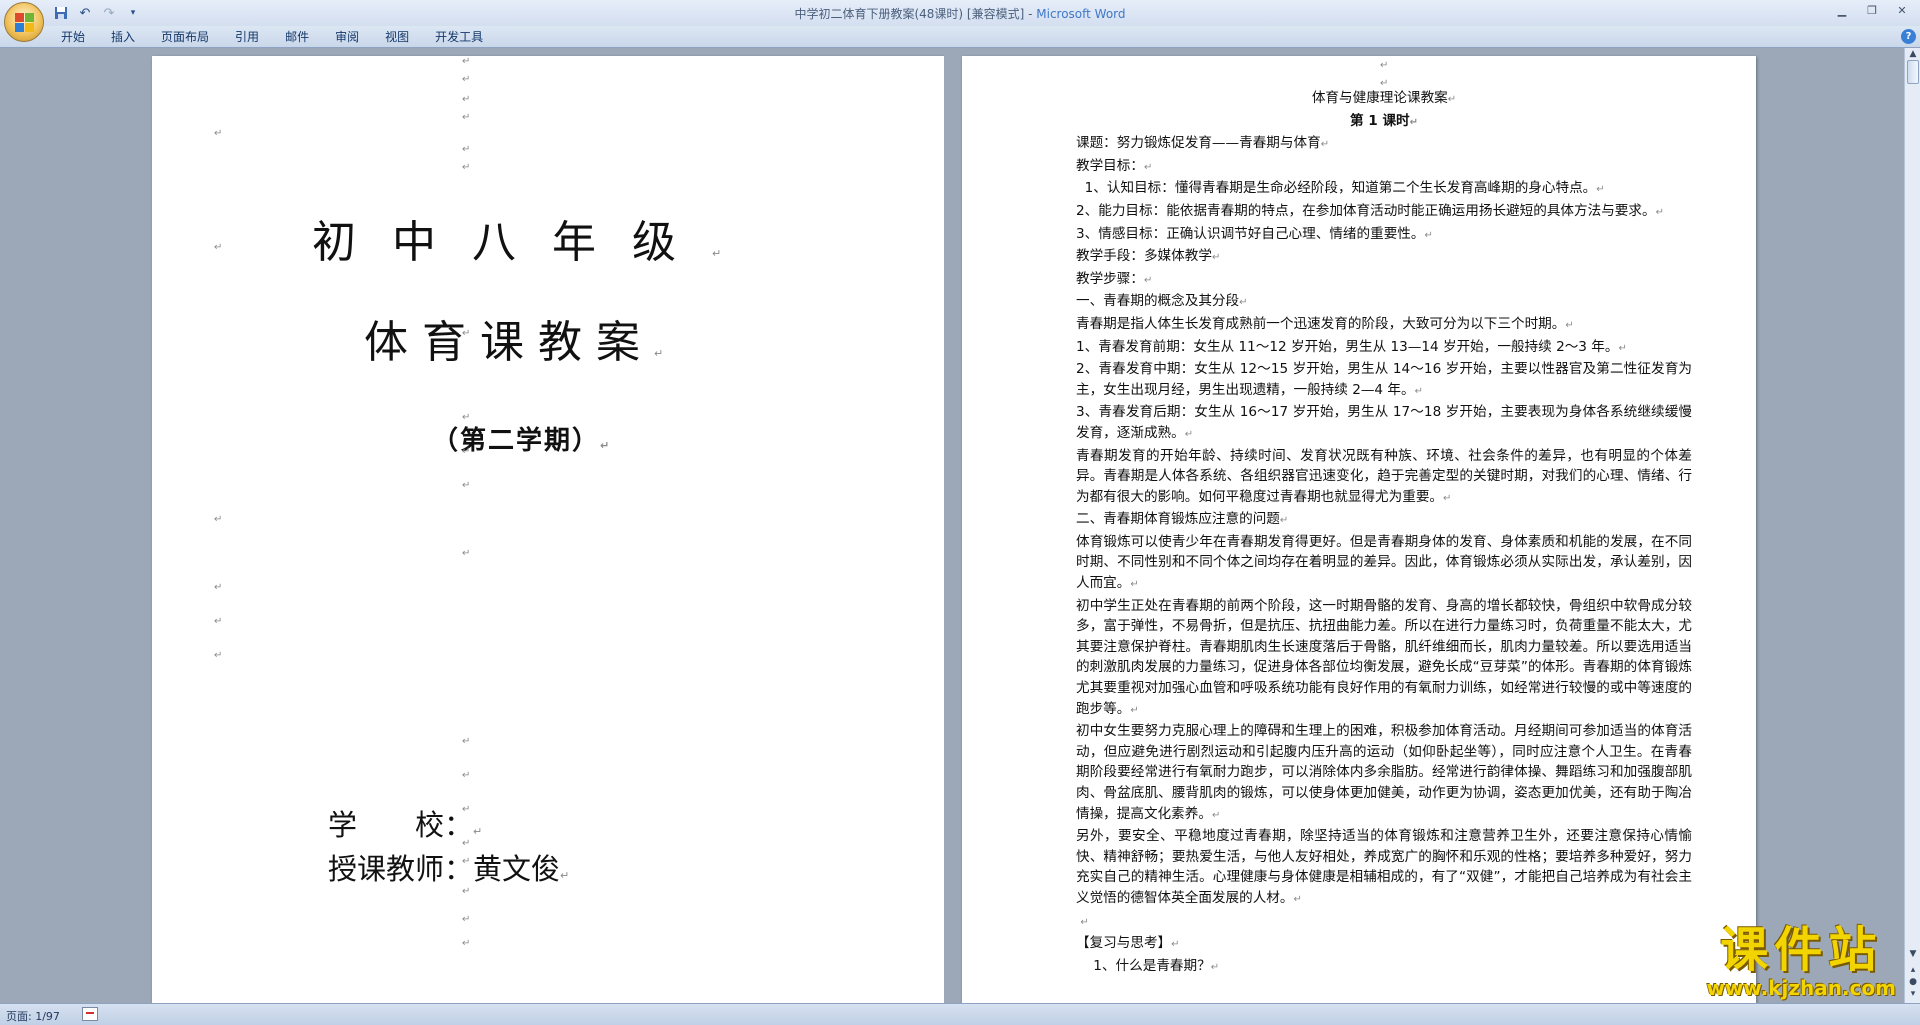  What do you see at coordinates (247, 37) in the screenshot?
I see `ribbon-tab: 引用` at bounding box center [247, 37].